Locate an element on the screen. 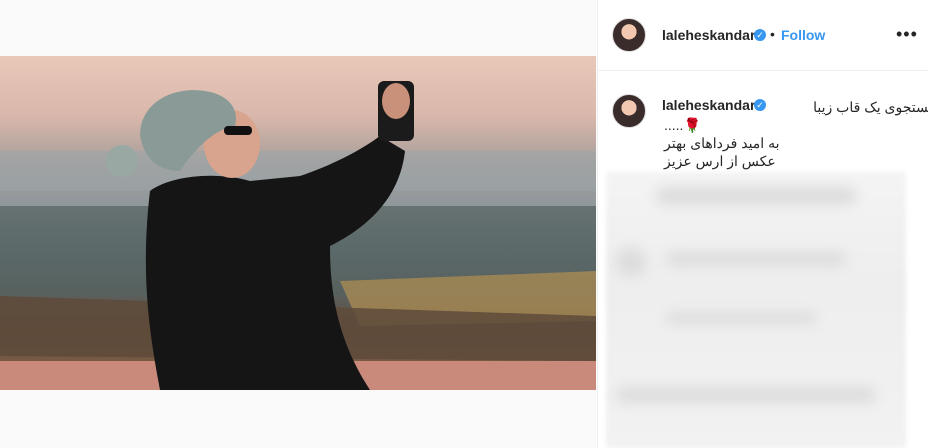  caption-line-1: در جستجوی یک قاب زیبا is located at coordinates (870, 107).